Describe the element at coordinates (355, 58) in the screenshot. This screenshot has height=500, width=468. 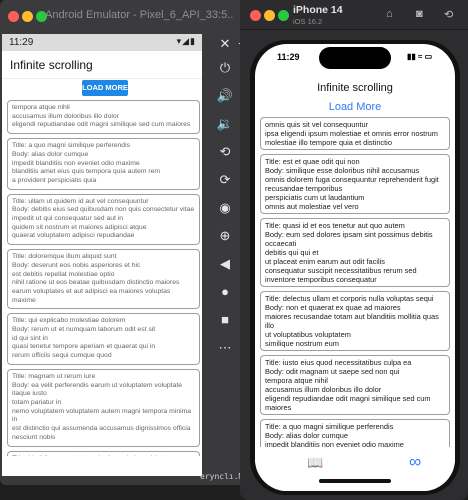
I see `dynamic-island` at that location.